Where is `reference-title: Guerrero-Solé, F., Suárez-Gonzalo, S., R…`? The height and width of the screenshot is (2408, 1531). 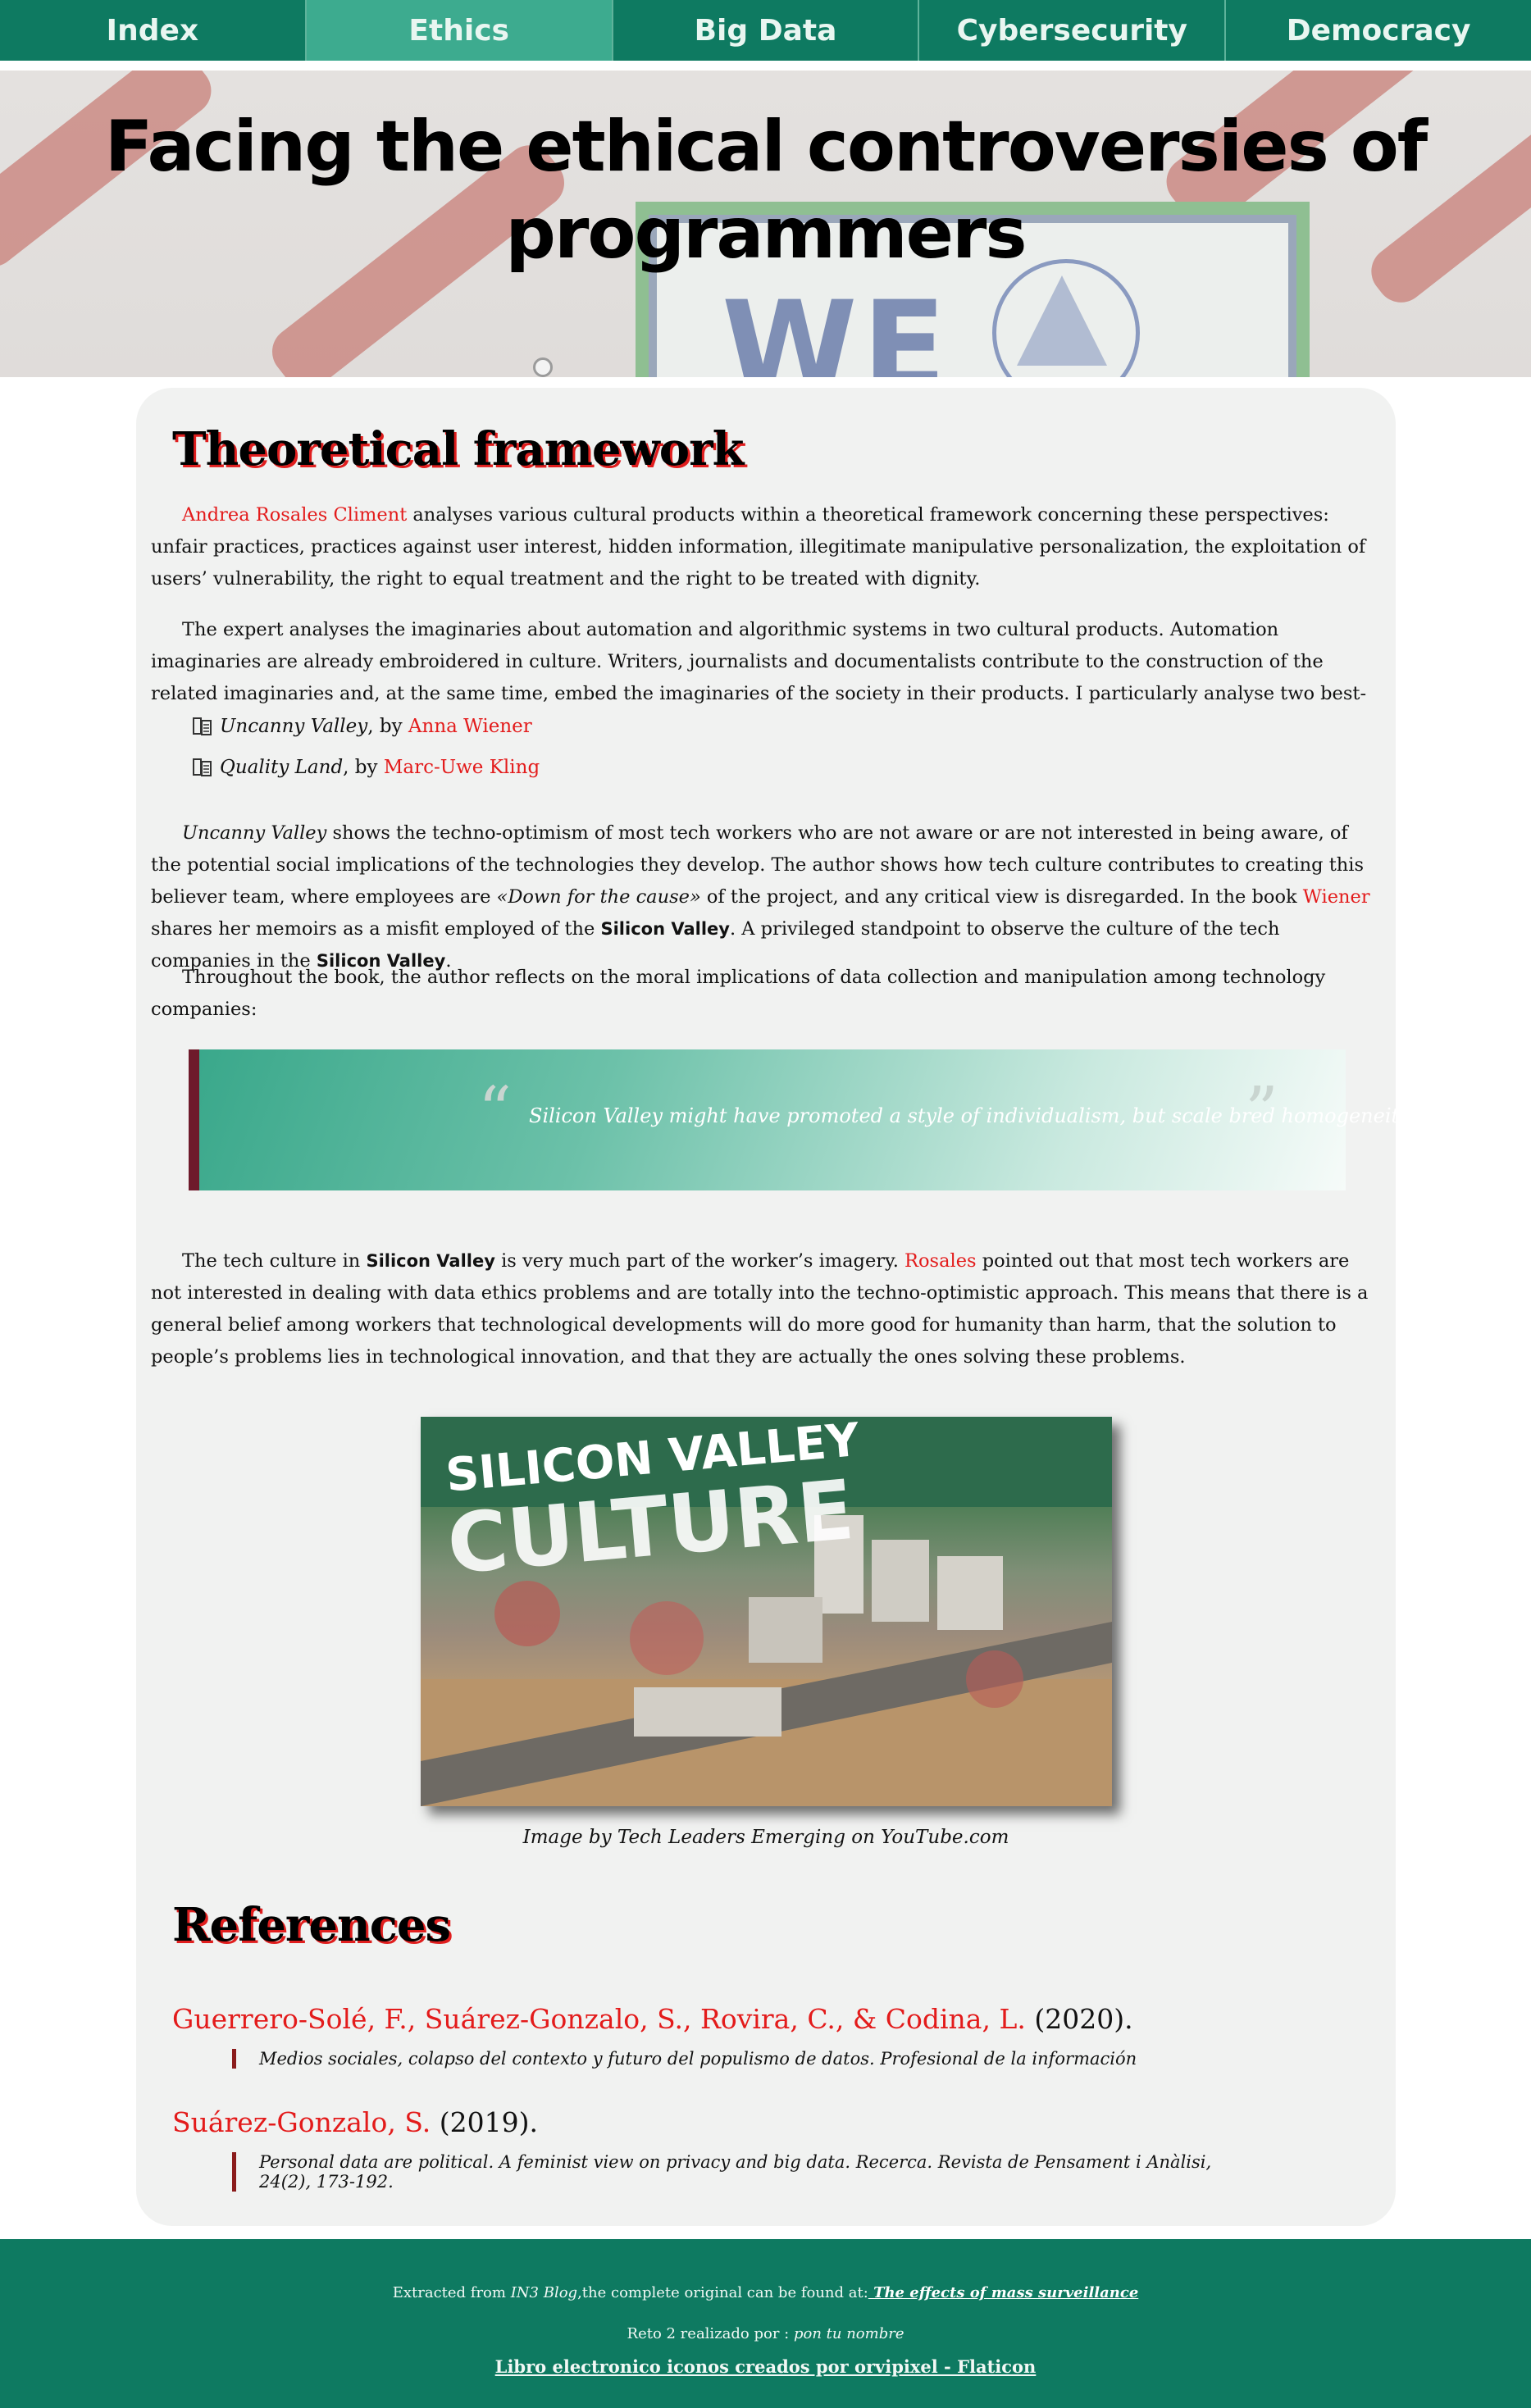 reference-title: Guerrero-Solé, F., Suárez-Gonzalo, S., R… is located at coordinates (652, 2019).